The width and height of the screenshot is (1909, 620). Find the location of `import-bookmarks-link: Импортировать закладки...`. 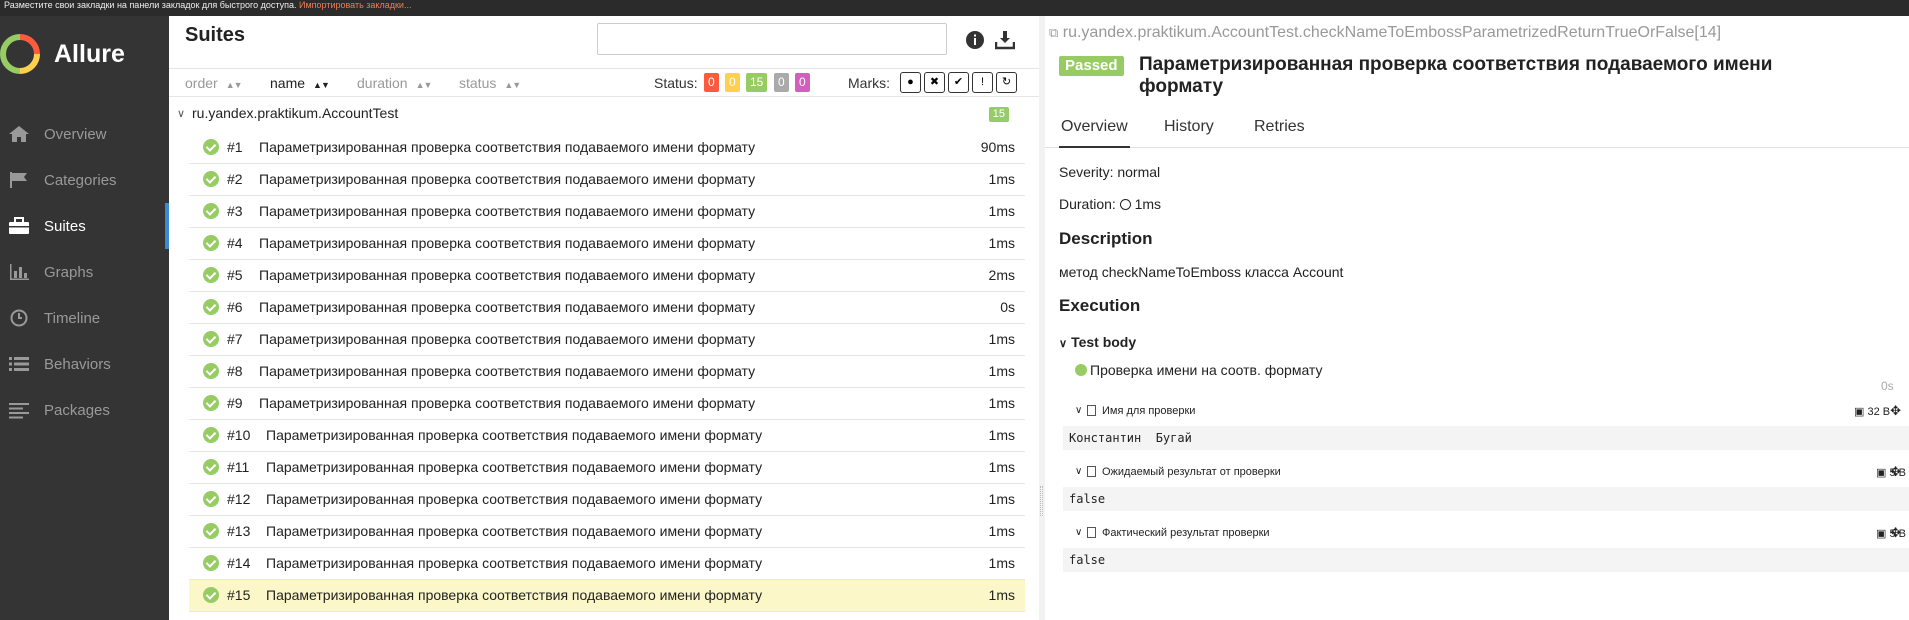

import-bookmarks-link: Импортировать закладки... is located at coordinates (355, 5).